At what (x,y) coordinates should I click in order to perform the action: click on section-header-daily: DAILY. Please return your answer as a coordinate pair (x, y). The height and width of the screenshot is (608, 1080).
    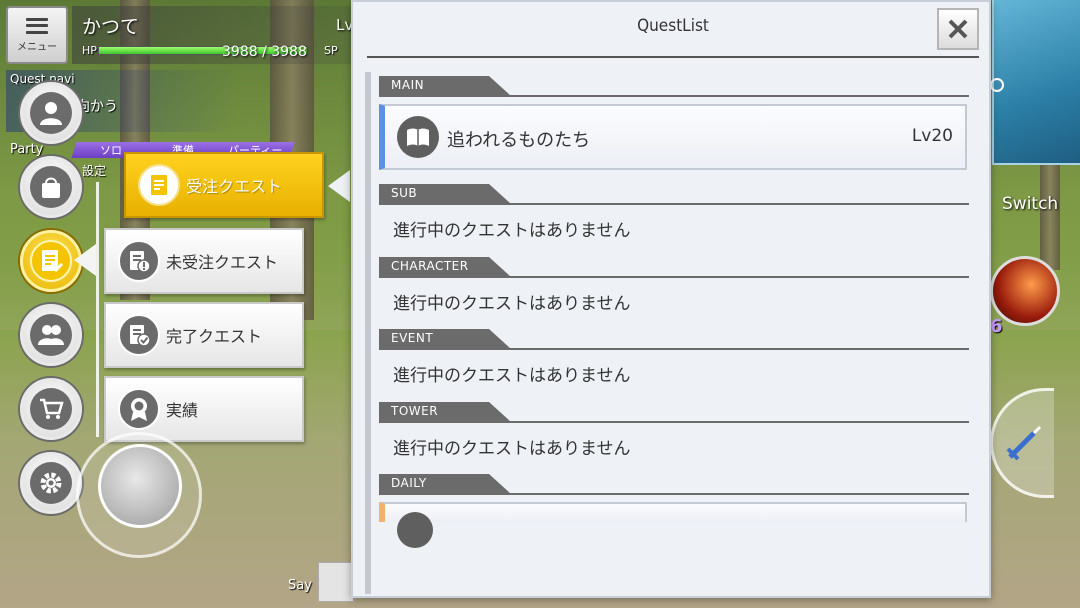
    Looking at the image, I should click on (674, 485).